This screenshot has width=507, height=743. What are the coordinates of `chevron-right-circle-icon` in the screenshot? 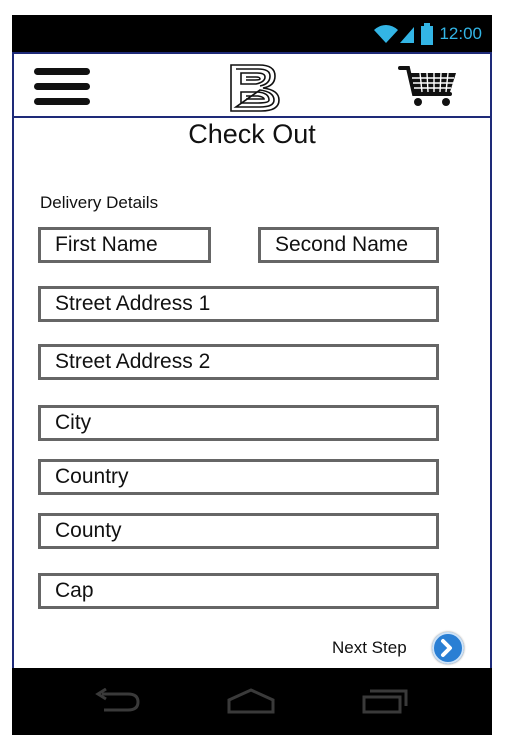 It's located at (448, 648).